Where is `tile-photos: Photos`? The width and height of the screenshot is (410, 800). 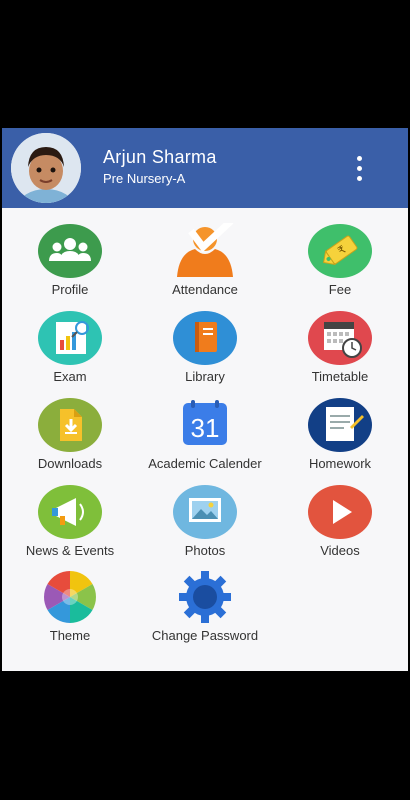
tile-photos: Photos is located at coordinates (205, 527).